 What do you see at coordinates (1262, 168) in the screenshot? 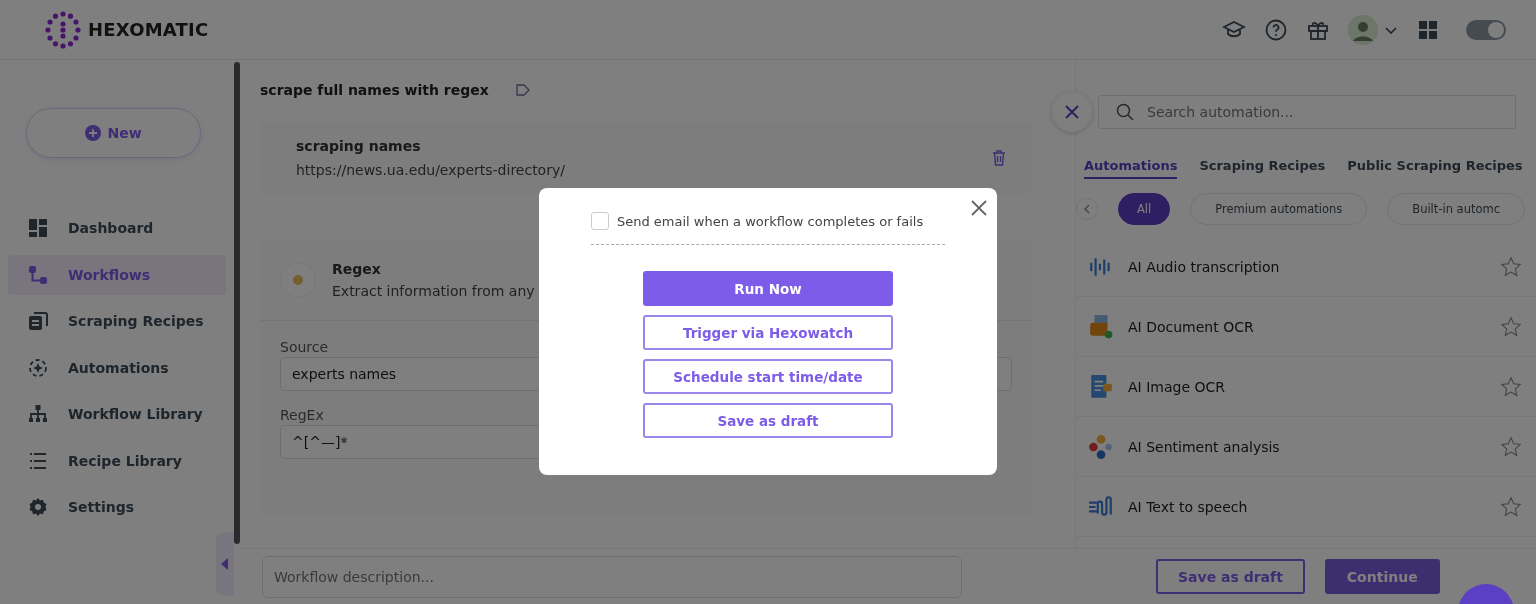
I see `tab: Scraping Recipes` at bounding box center [1262, 168].